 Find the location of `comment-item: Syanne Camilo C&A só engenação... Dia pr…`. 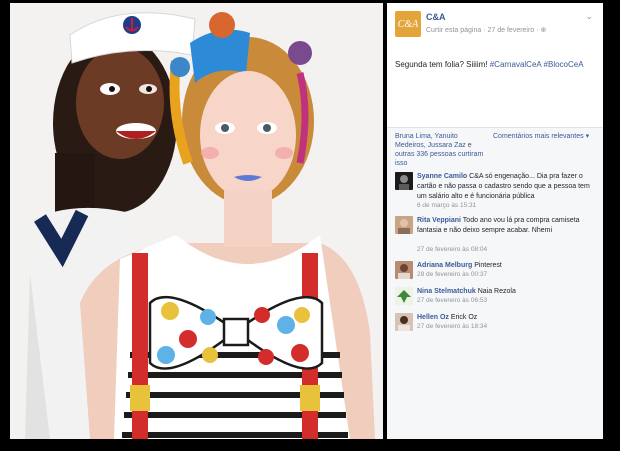

comment-item: Syanne Camilo C&A só engenação... Dia pr… is located at coordinates (497, 190).